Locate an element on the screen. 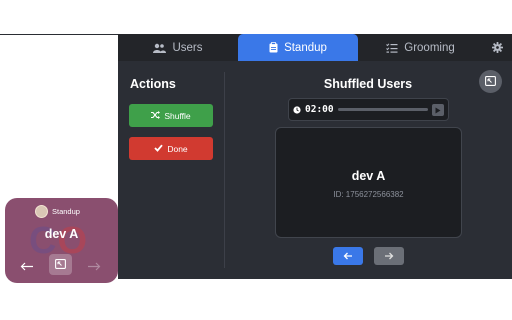  overlay-restore-button is located at coordinates (60, 264).